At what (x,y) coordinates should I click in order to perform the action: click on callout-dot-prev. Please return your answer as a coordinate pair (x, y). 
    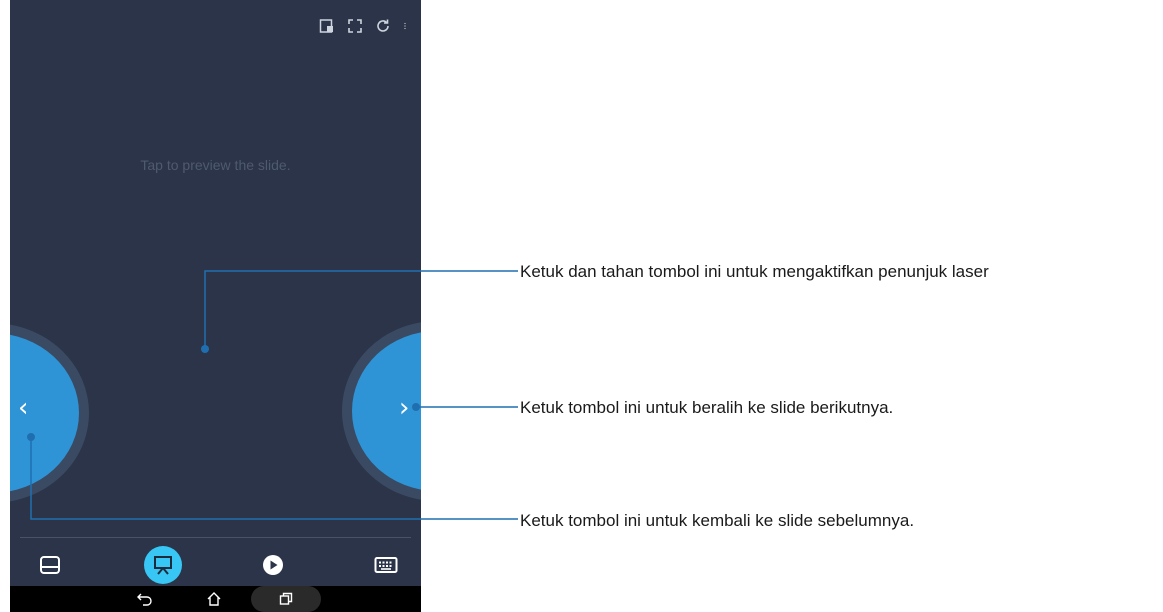
    Looking at the image, I should click on (31, 437).